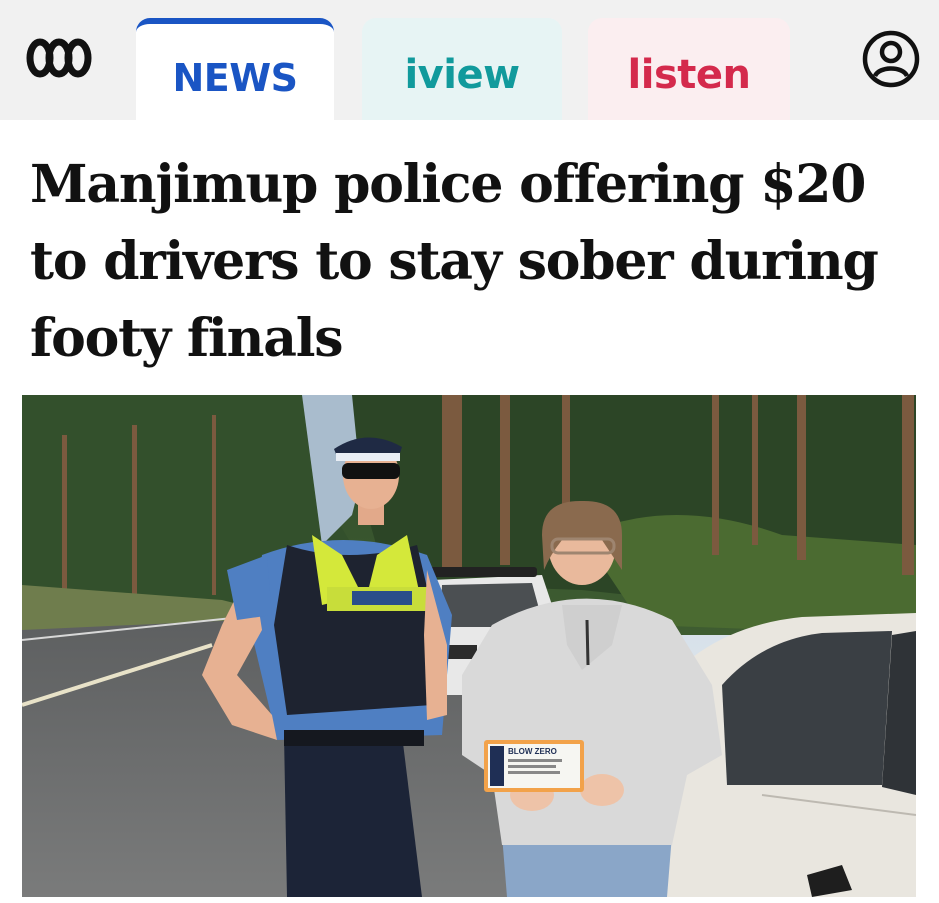 The width and height of the screenshot is (939, 903). I want to click on voucher-text: BLOW ZERO, so click(532, 751).